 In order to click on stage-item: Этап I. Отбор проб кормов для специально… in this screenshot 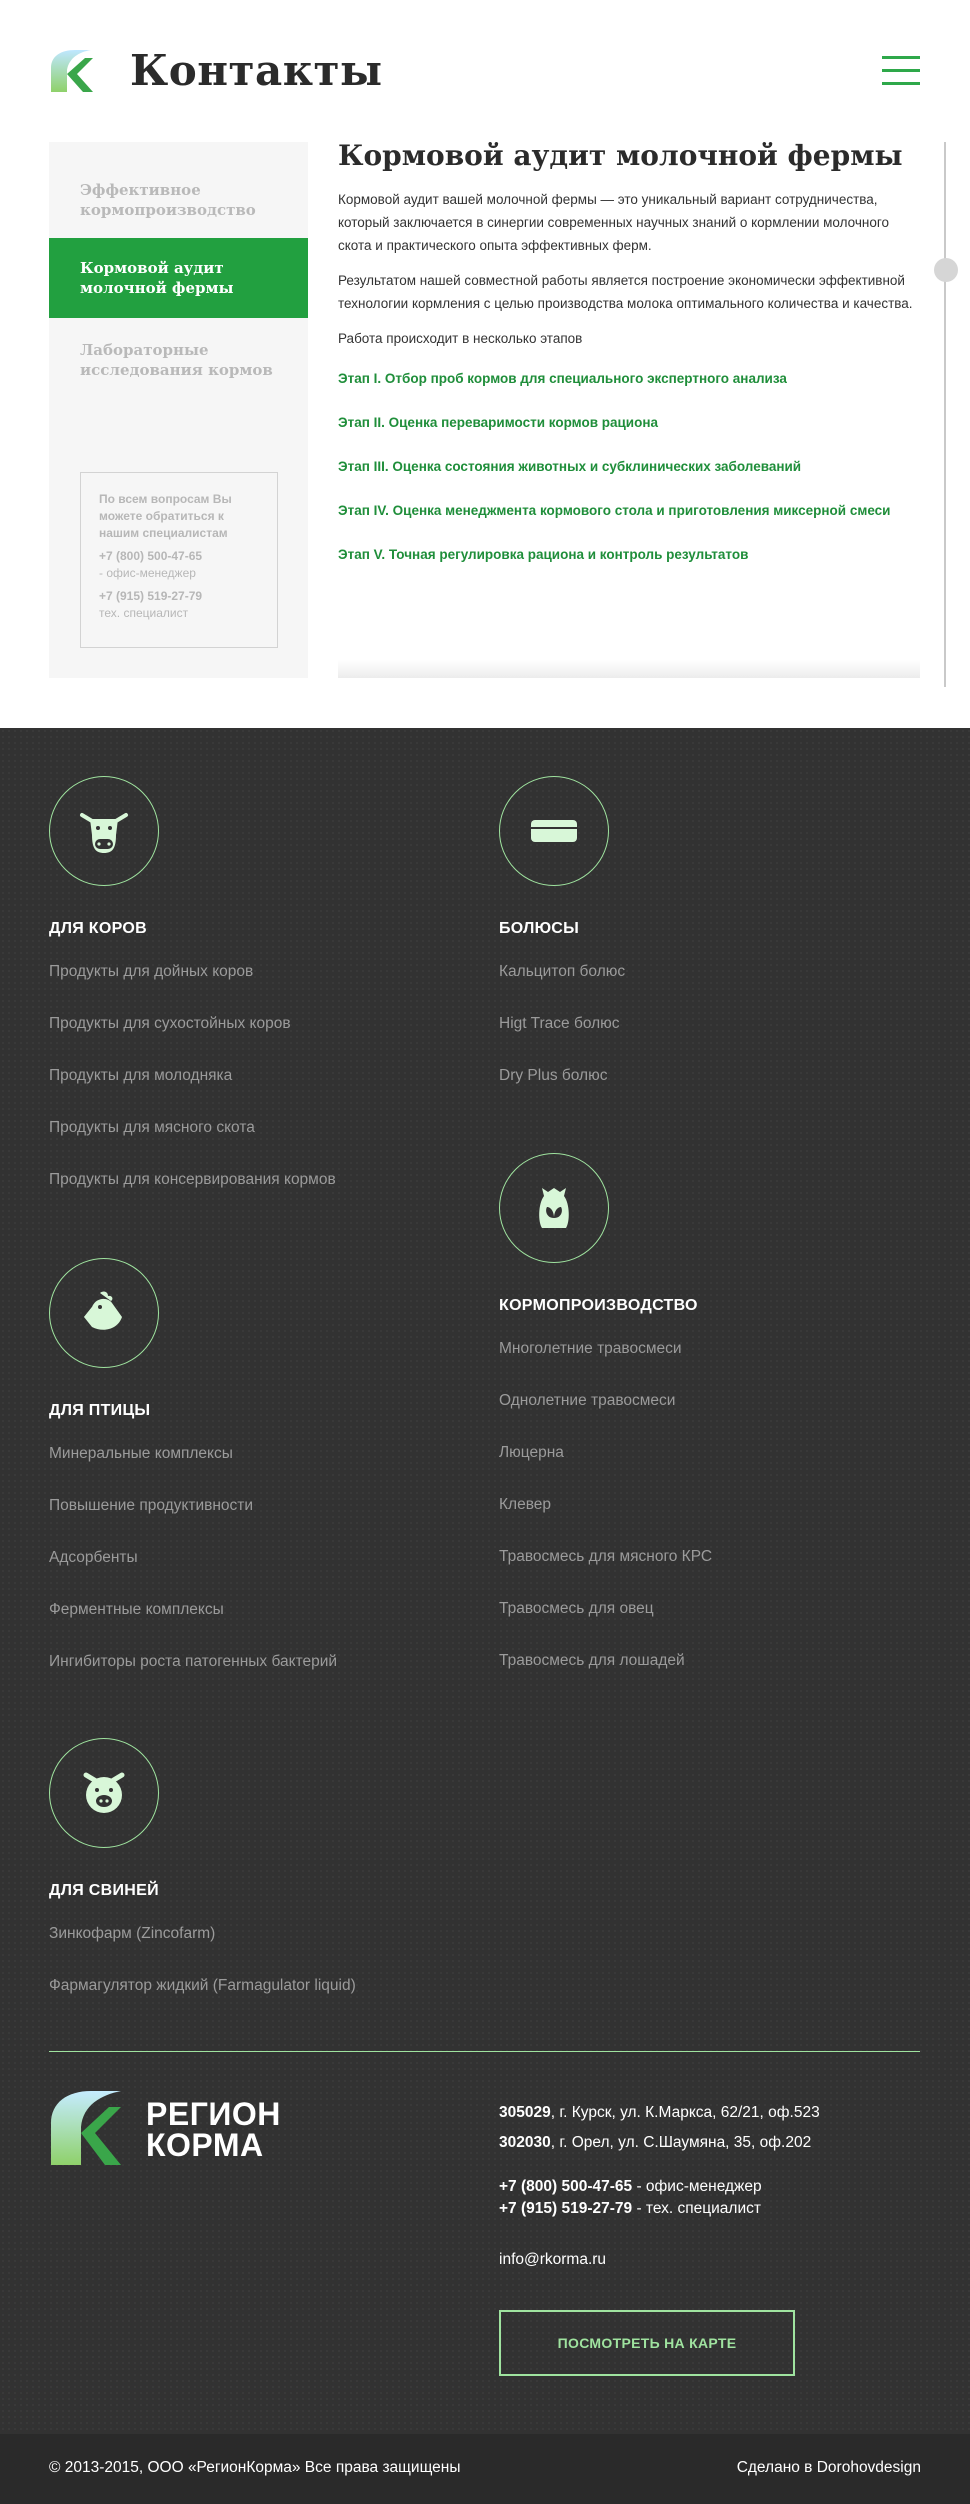, I will do `click(562, 378)`.